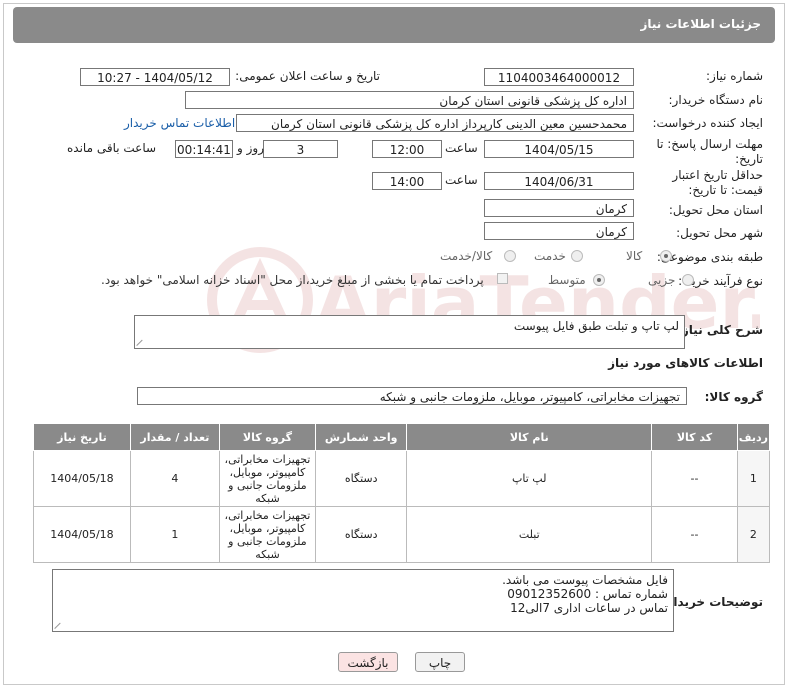  I want to click on cell-row: 1, so click(753, 478).